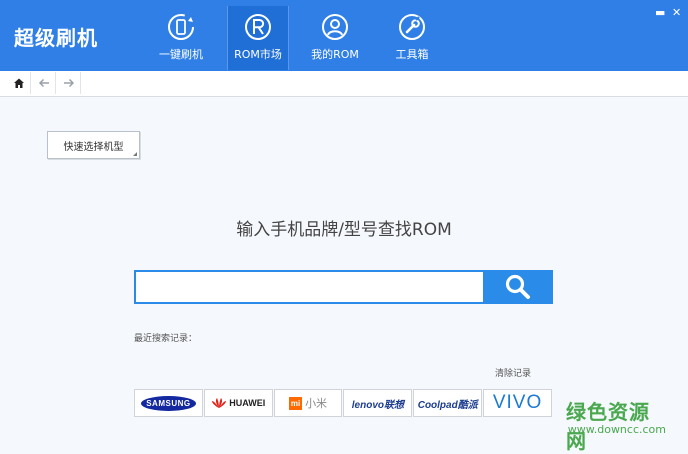 The height and width of the screenshot is (454, 688). Describe the element at coordinates (181, 27) in the screenshot. I see `phone-refresh-icon` at that location.